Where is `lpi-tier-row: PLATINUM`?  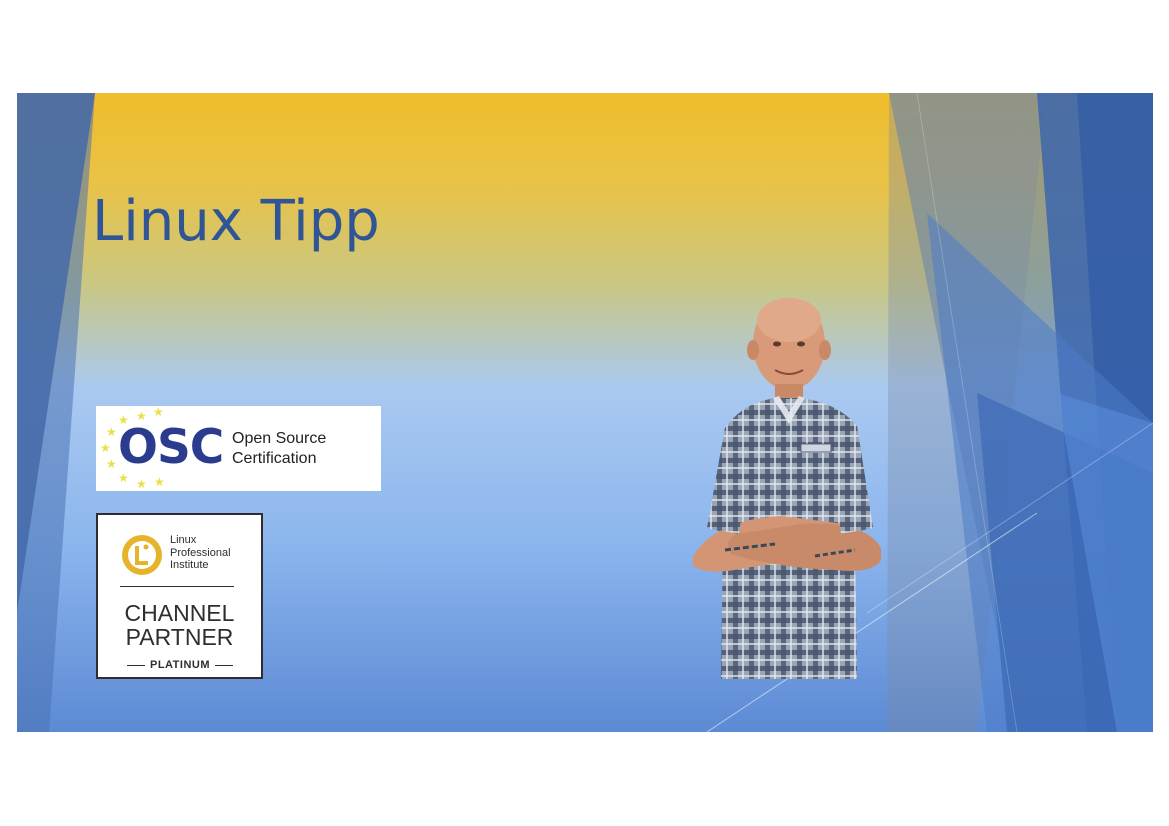
lpi-tier-row: PLATINUM is located at coordinates (180, 665).